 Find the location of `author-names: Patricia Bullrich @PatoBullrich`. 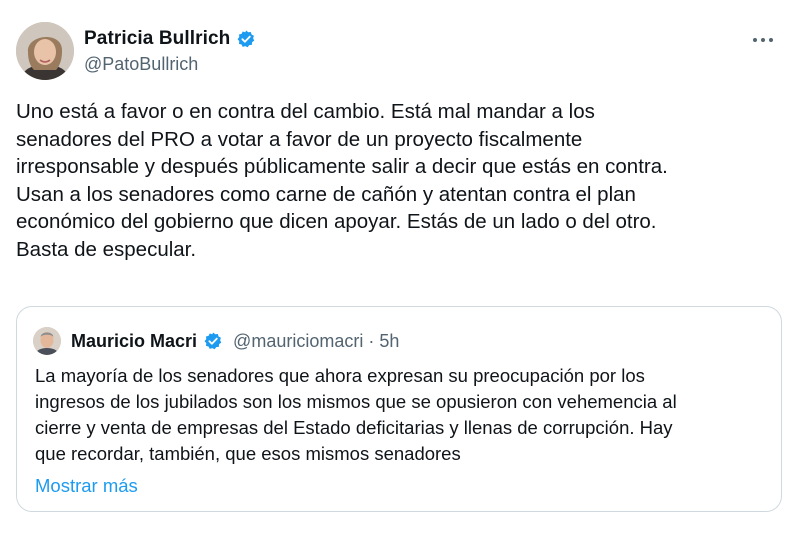

author-names: Patricia Bullrich @PatoBullrich is located at coordinates (170, 50).